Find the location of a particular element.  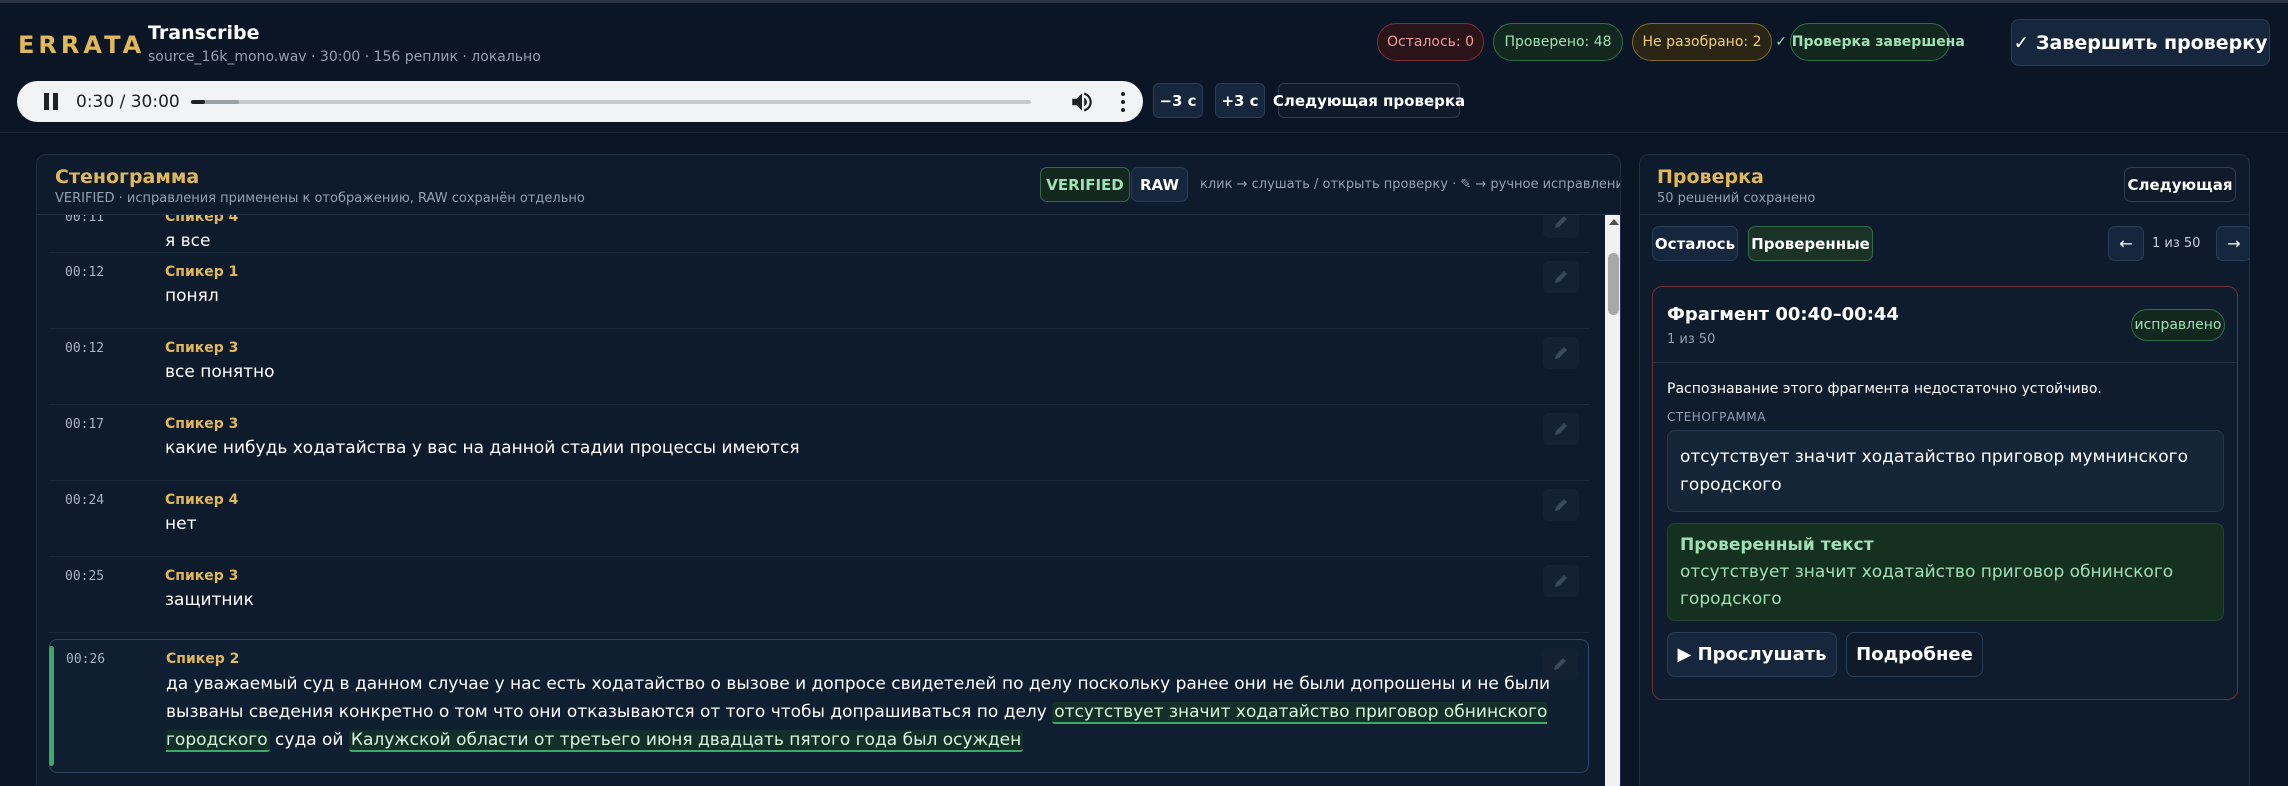

transcript-row: 00:25 Спикер 3 защитник is located at coordinates (819, 595).